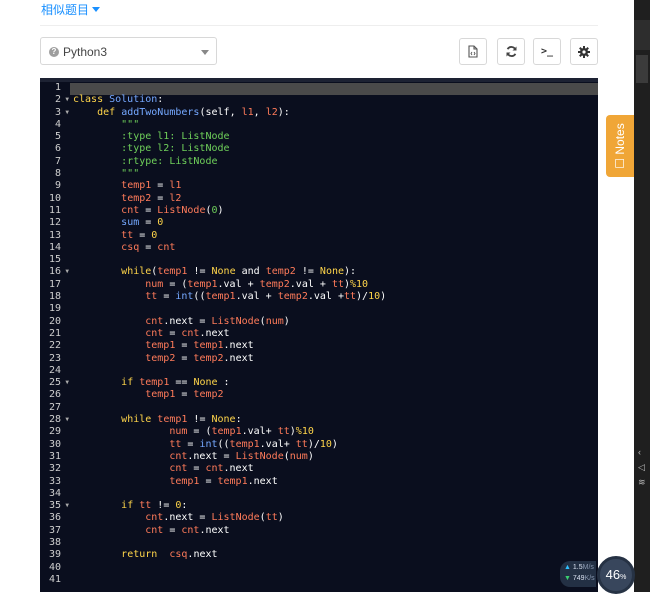 This screenshot has height=594, width=650. Describe the element at coordinates (620, 146) in the screenshot. I see `notes-tab: ☐ Notes` at that location.